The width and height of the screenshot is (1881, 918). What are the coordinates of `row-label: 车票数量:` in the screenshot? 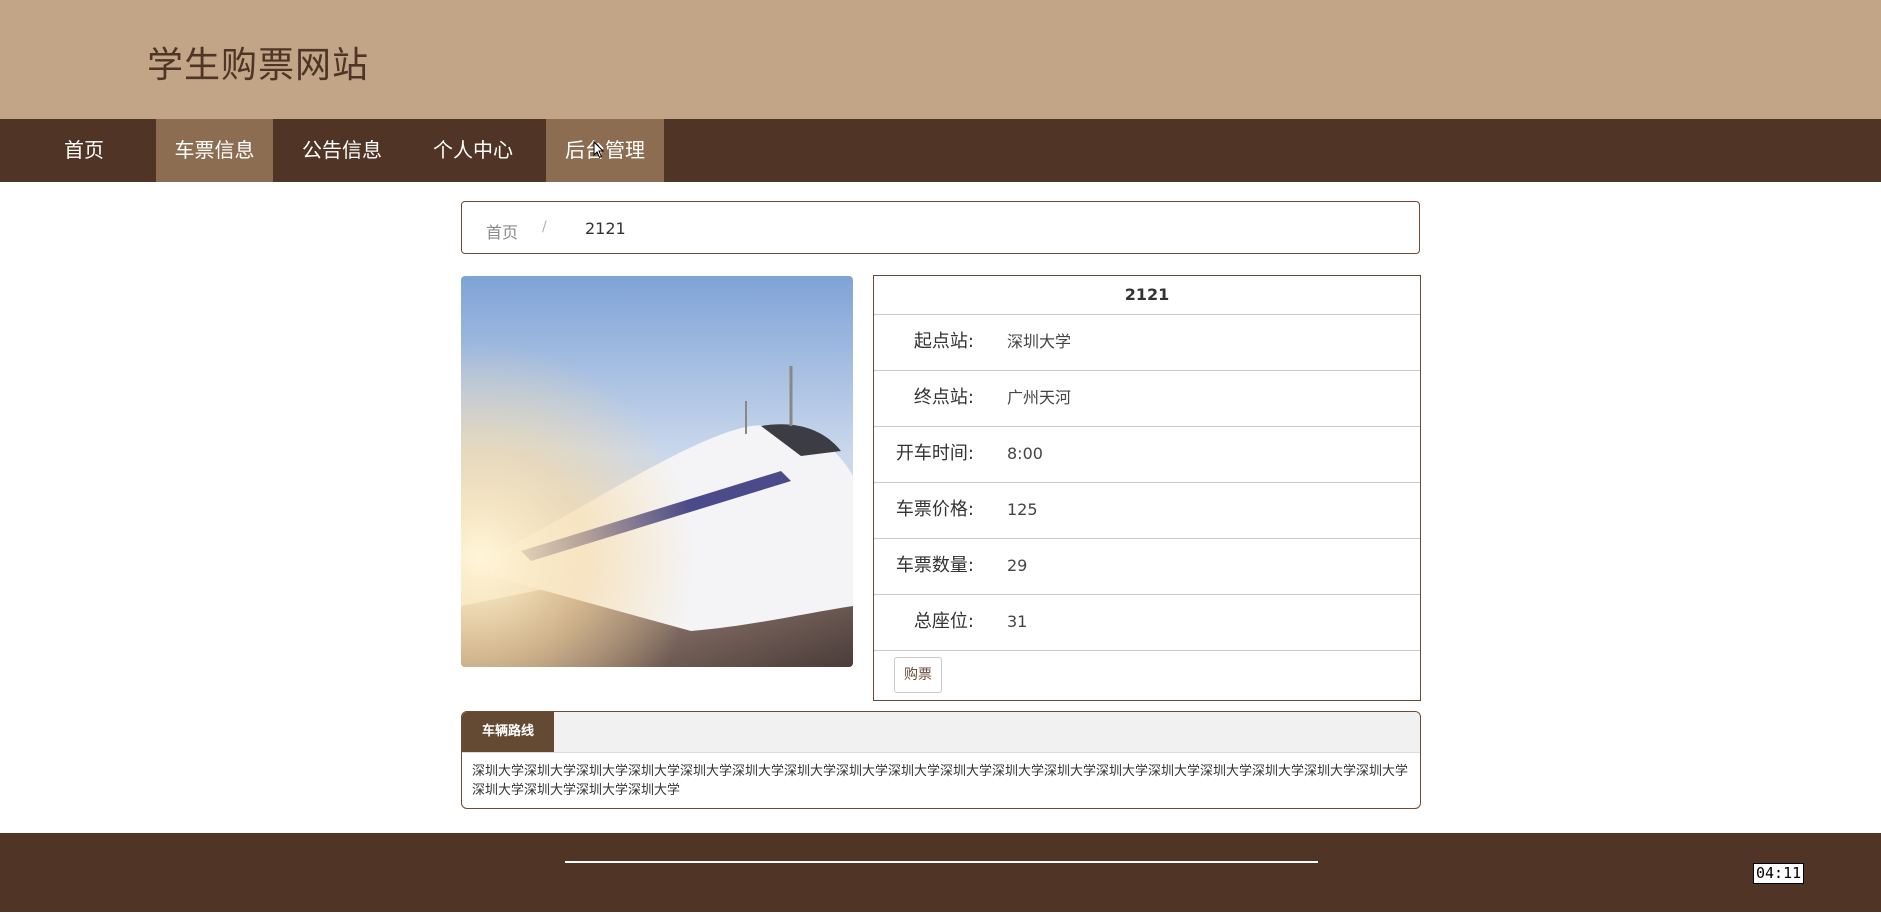 It's located at (934, 565).